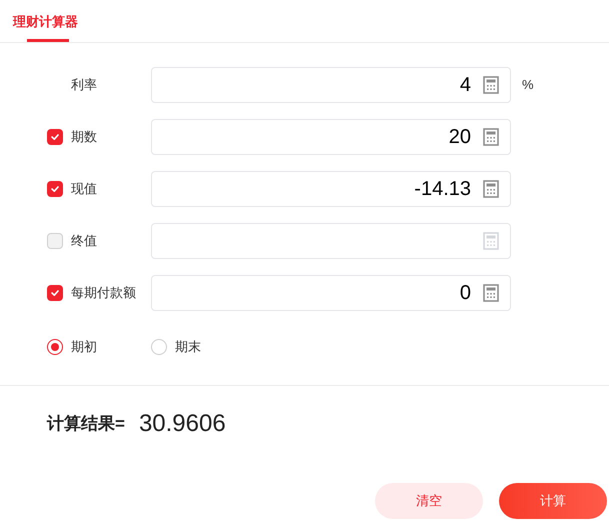 The image size is (609, 526). I want to click on field-label: 终值, so click(84, 241).